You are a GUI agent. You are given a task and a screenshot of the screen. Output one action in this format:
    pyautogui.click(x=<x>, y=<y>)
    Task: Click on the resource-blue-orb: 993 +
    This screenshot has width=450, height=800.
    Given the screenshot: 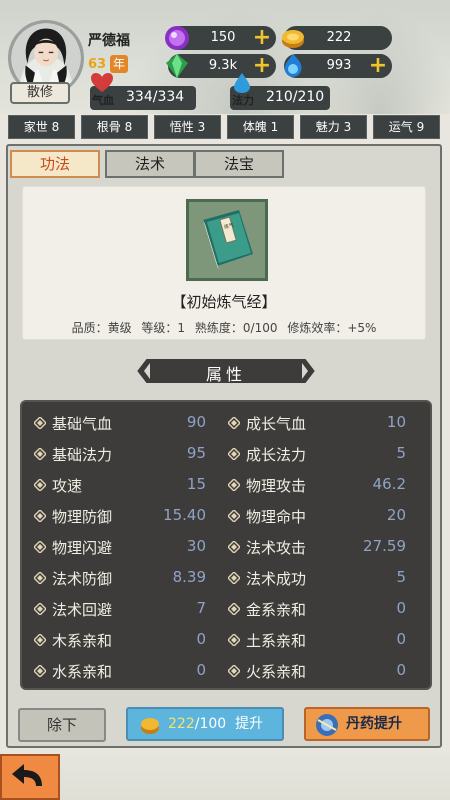 What is the action you would take?
    pyautogui.click(x=338, y=66)
    